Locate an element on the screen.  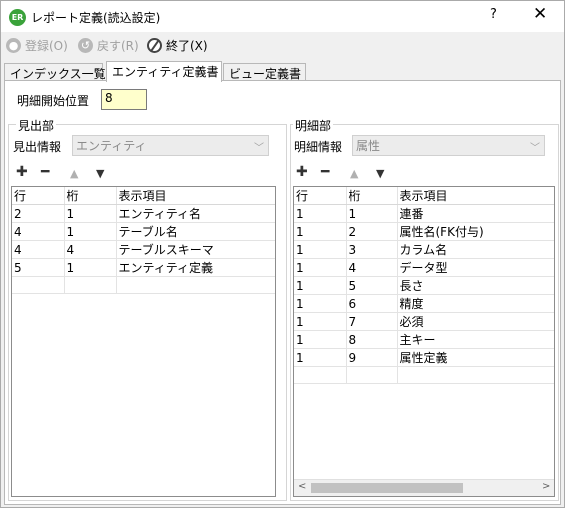
table-row: 1 9 属性定義 is located at coordinates (424, 357).